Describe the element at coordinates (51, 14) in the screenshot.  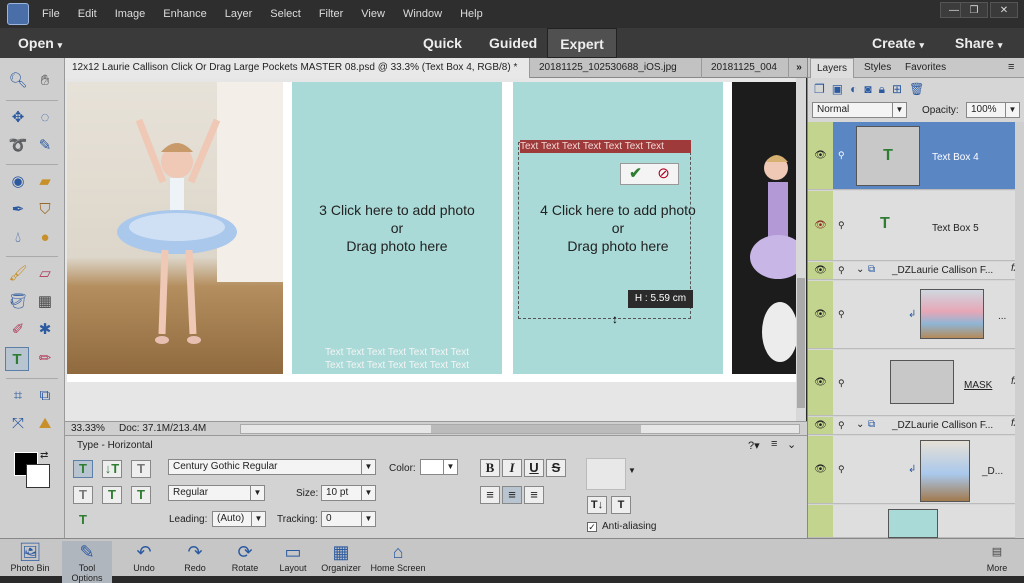
I see `menu-file: File` at that location.